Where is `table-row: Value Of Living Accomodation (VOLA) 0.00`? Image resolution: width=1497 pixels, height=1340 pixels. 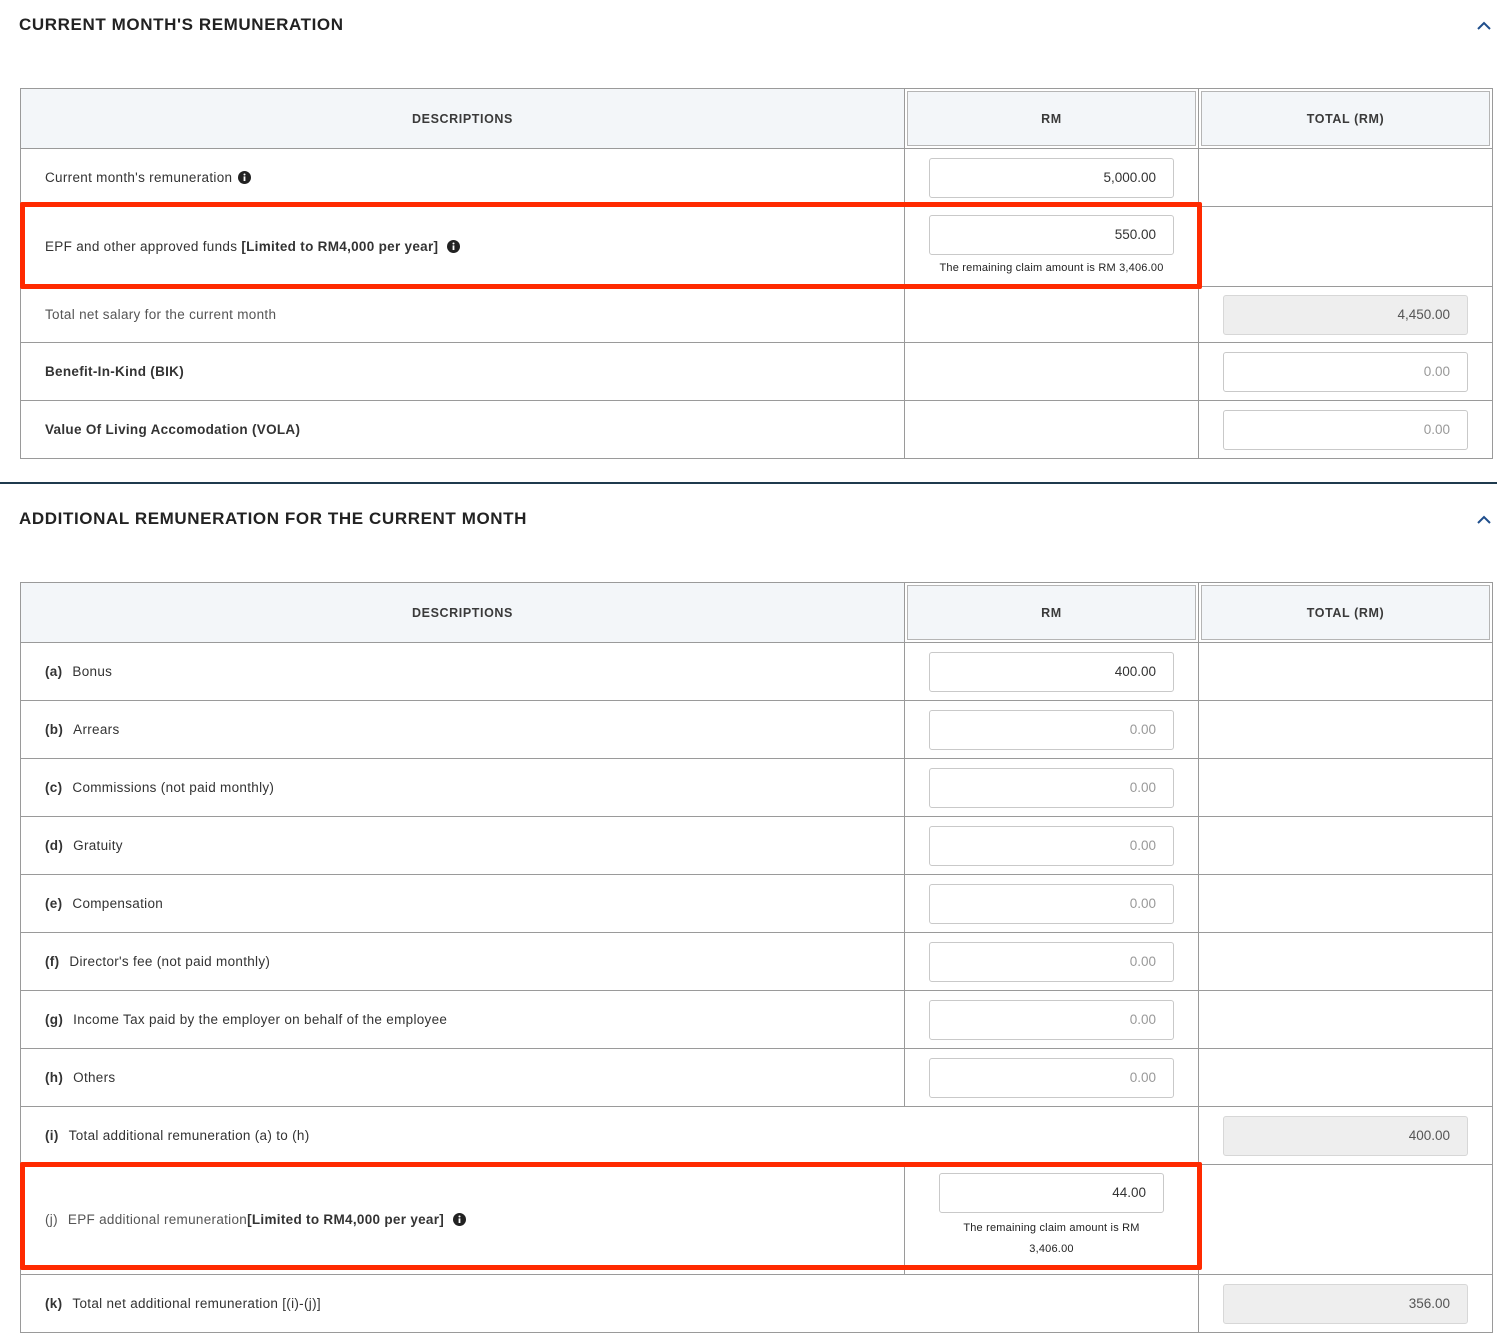 table-row: Value Of Living Accomodation (VOLA) 0.00 is located at coordinates (756, 429).